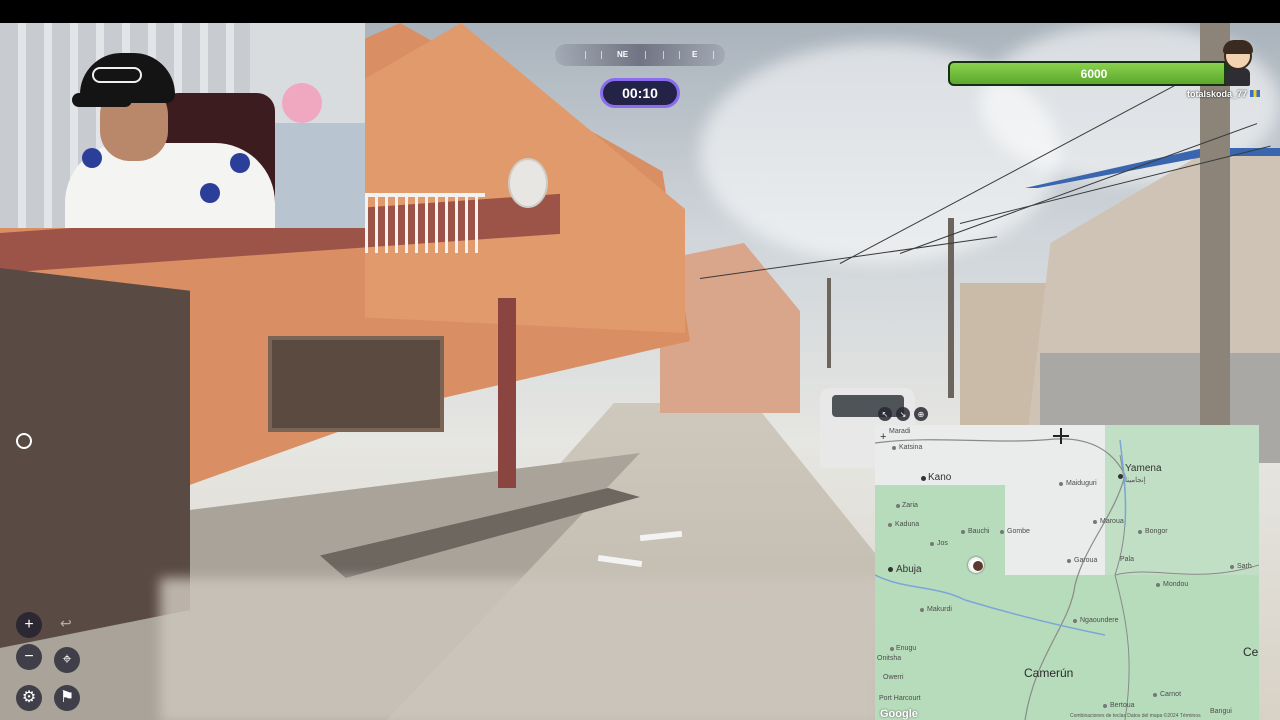 The height and width of the screenshot is (720, 1280). Describe the element at coordinates (29, 625) in the screenshot. I see `zoom-in-button: +` at that location.